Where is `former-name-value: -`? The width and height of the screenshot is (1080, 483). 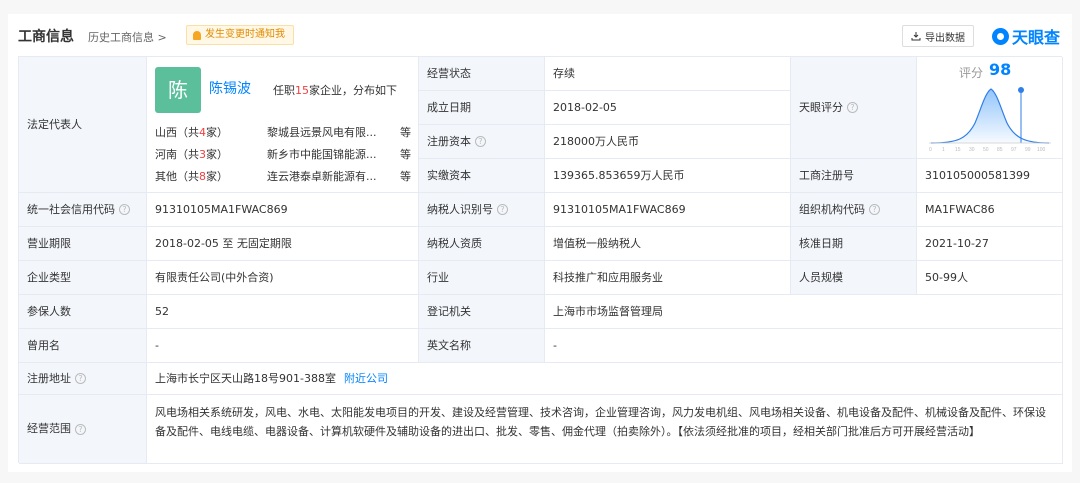 former-name-value: - is located at coordinates (283, 346).